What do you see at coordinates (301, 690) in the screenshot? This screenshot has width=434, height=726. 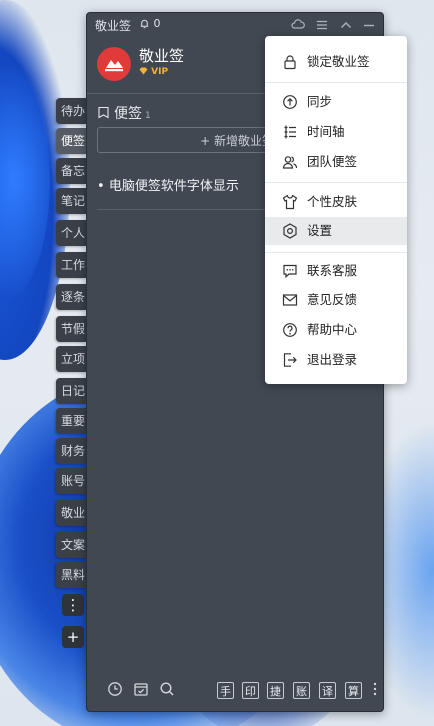 I see `account-button: 账` at bounding box center [301, 690].